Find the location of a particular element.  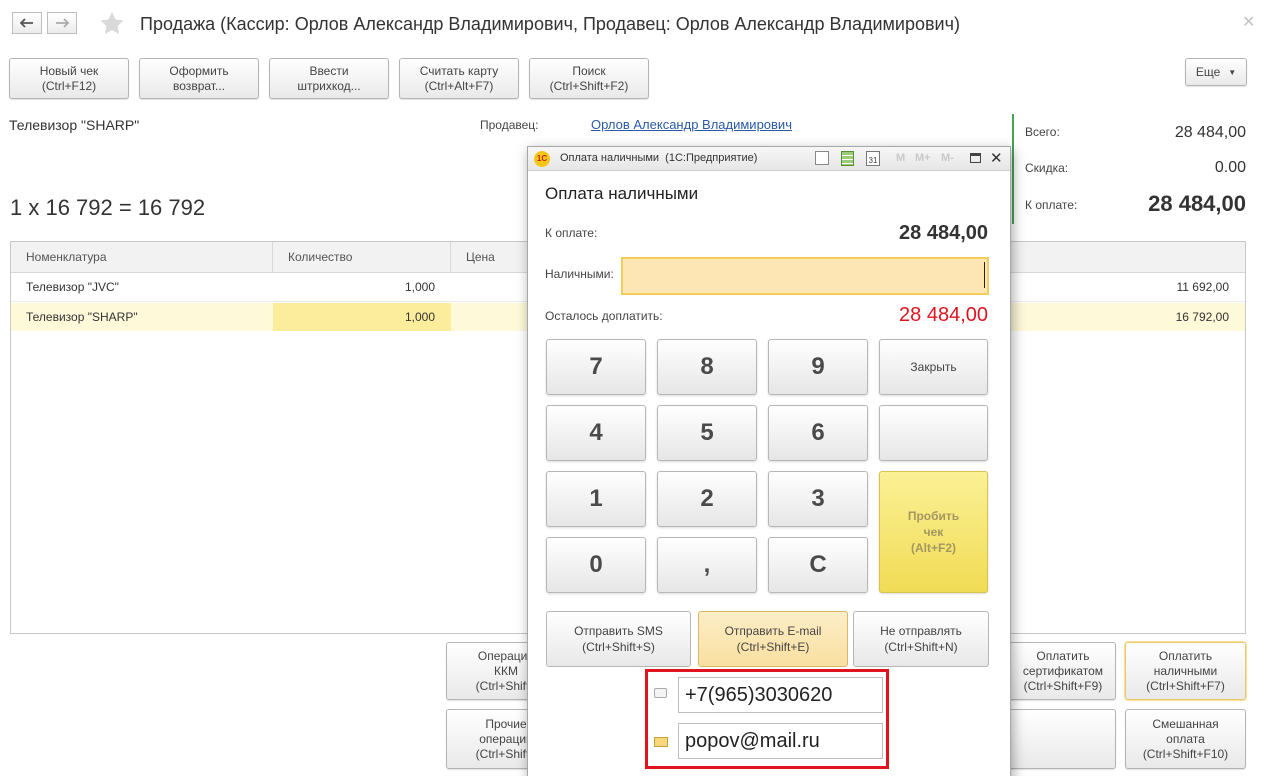

no-send-button: Не отправлять (Ctrl+Shift+N) is located at coordinates (921, 639).